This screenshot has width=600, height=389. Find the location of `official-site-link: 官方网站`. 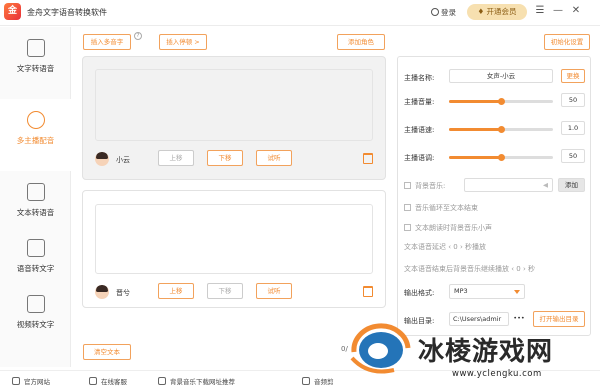

official-site-link: 官方网站 is located at coordinates (31, 381).